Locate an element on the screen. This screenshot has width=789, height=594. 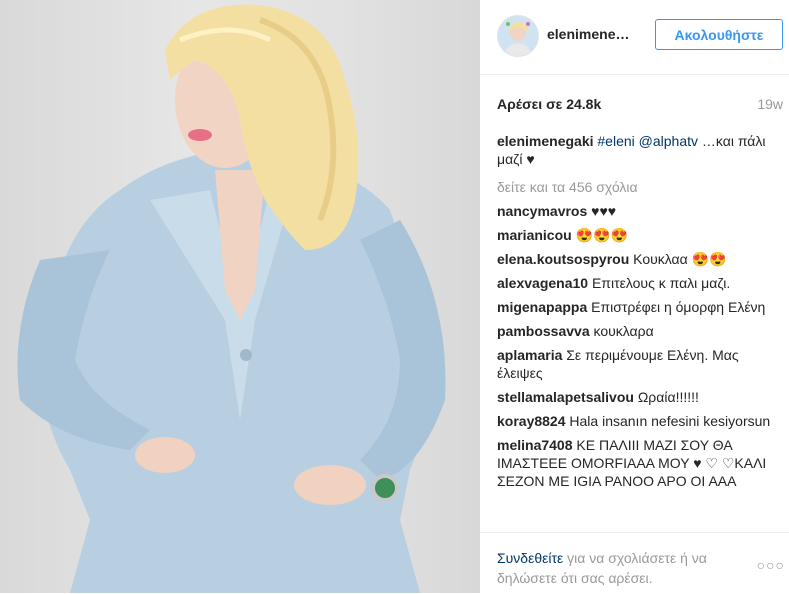
comment: stellamalapetsalivou Ωραία!!!!!! is located at coordinates (634, 397).